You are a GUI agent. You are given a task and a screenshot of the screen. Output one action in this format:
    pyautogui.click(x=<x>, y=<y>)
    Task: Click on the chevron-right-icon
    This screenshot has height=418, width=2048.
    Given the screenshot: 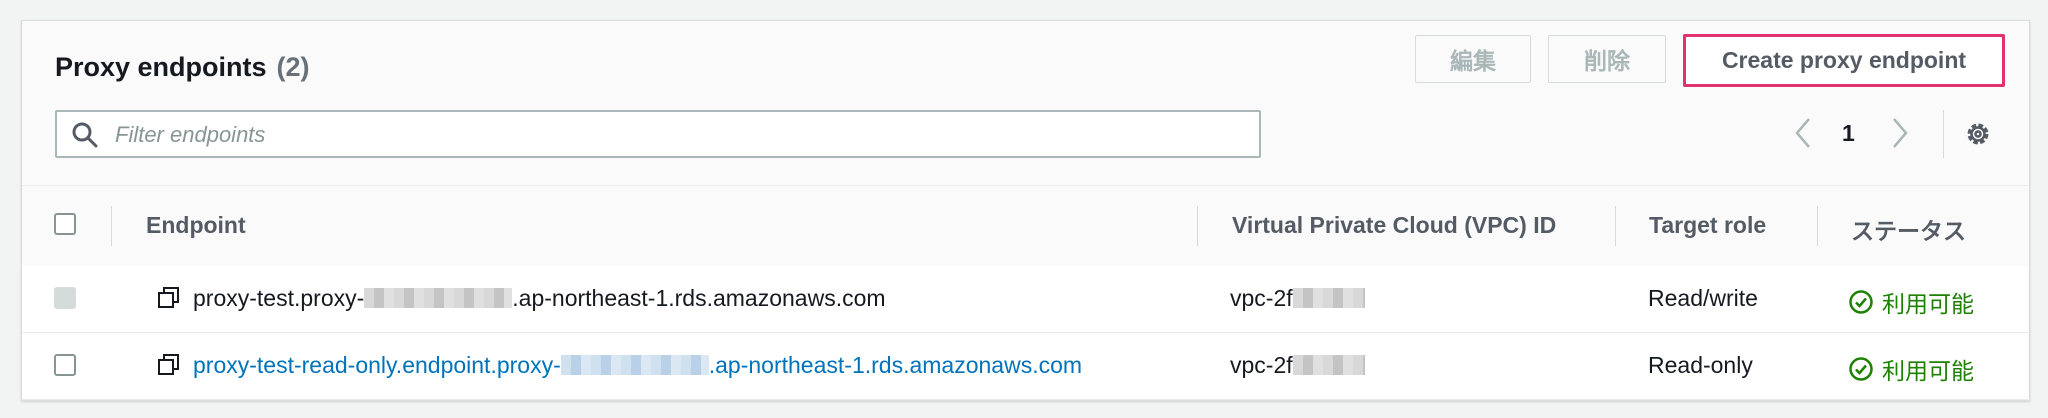 What is the action you would take?
    pyautogui.click(x=1900, y=135)
    